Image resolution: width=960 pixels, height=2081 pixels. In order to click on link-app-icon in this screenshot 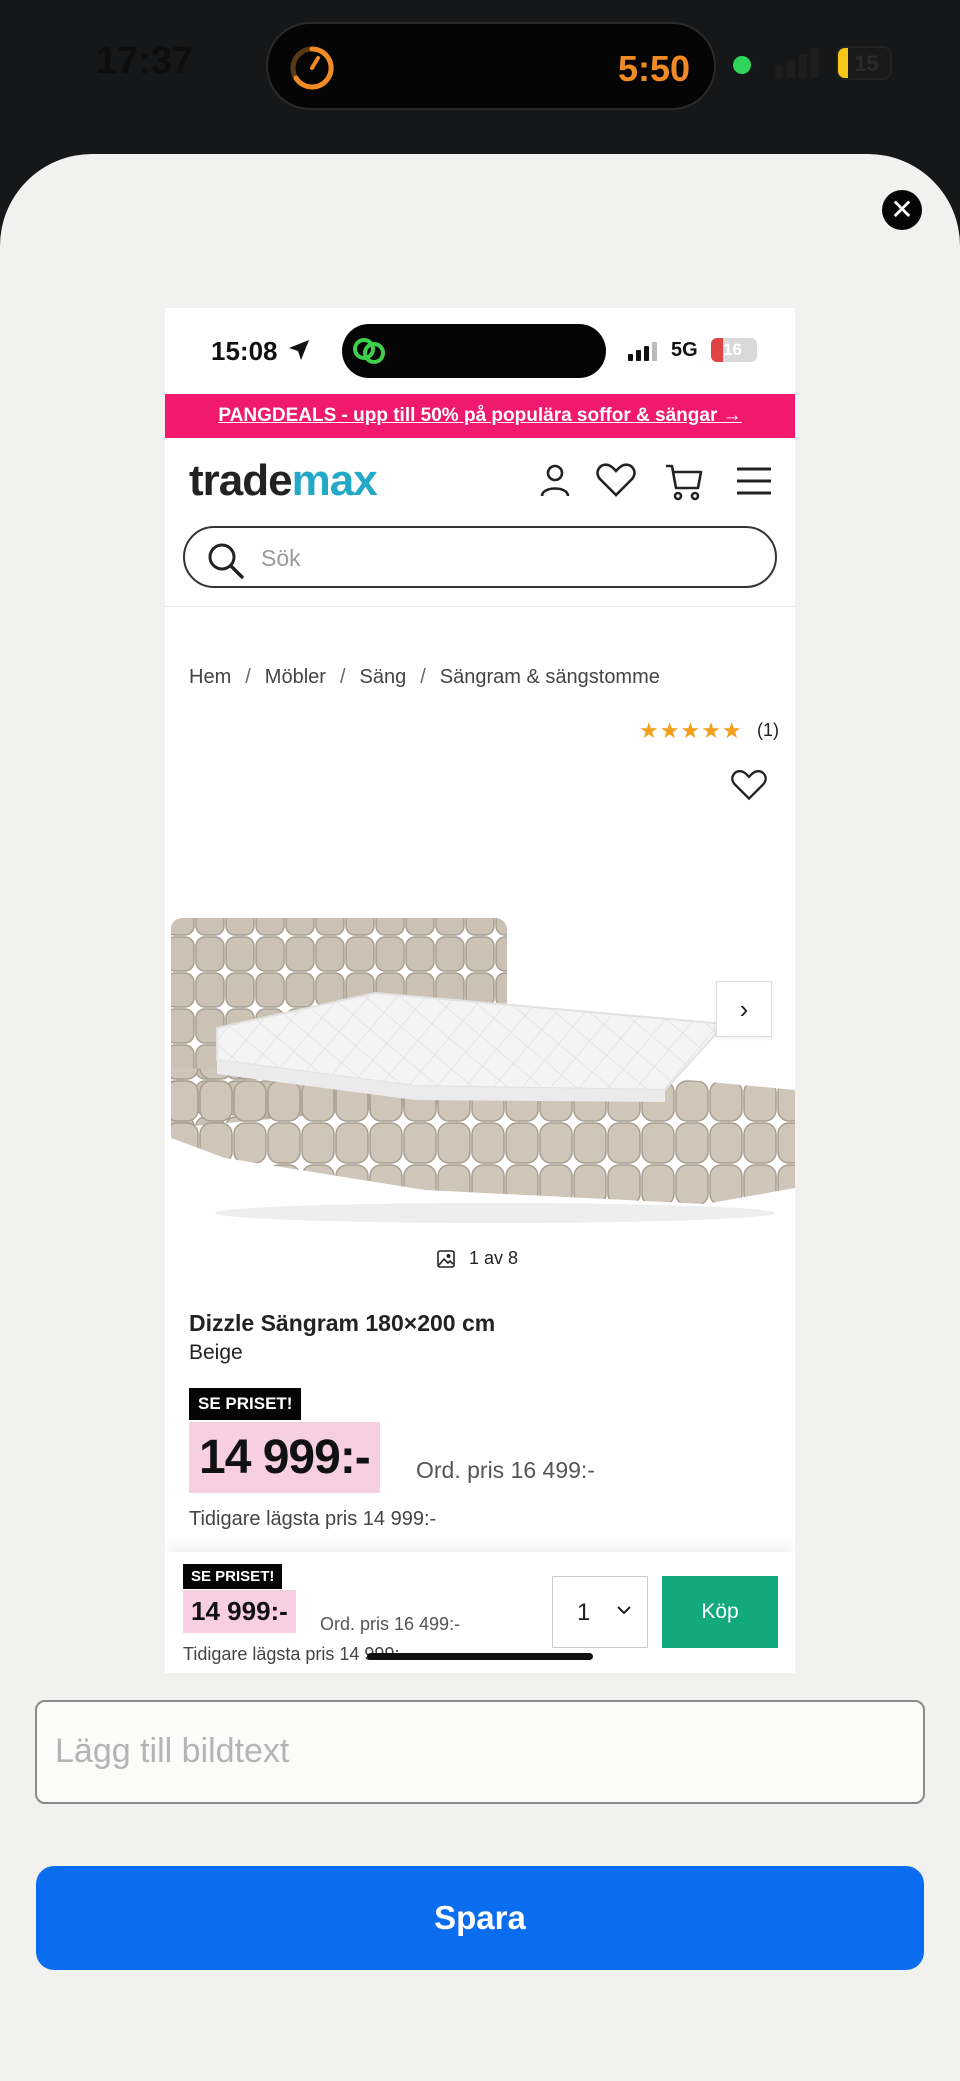, I will do `click(369, 351)`.